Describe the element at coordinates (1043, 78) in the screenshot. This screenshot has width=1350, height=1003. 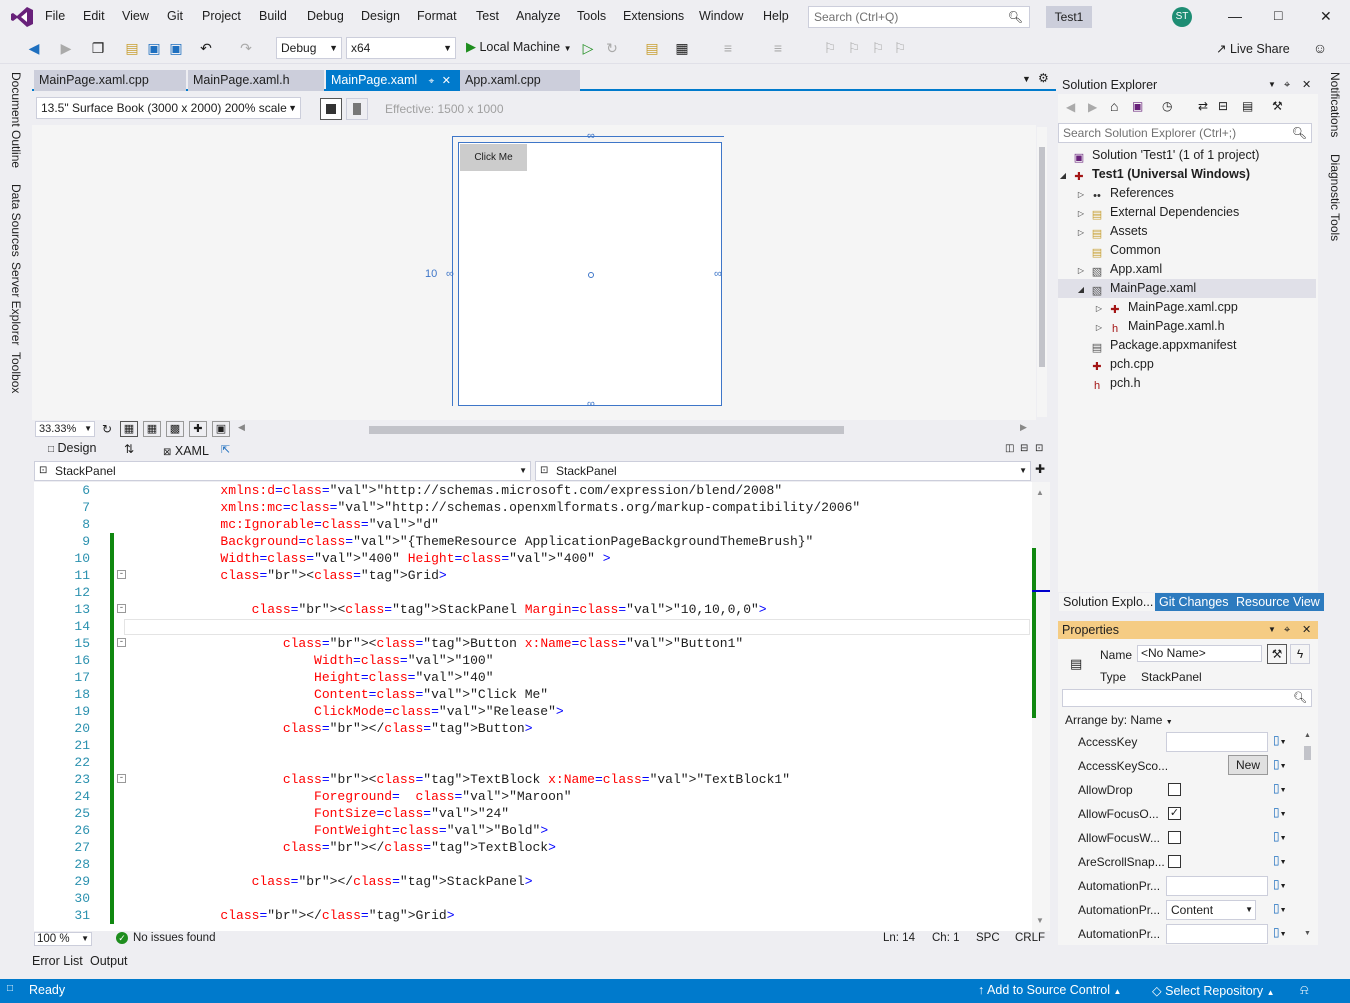
I see `gear-icon: ⚙` at that location.